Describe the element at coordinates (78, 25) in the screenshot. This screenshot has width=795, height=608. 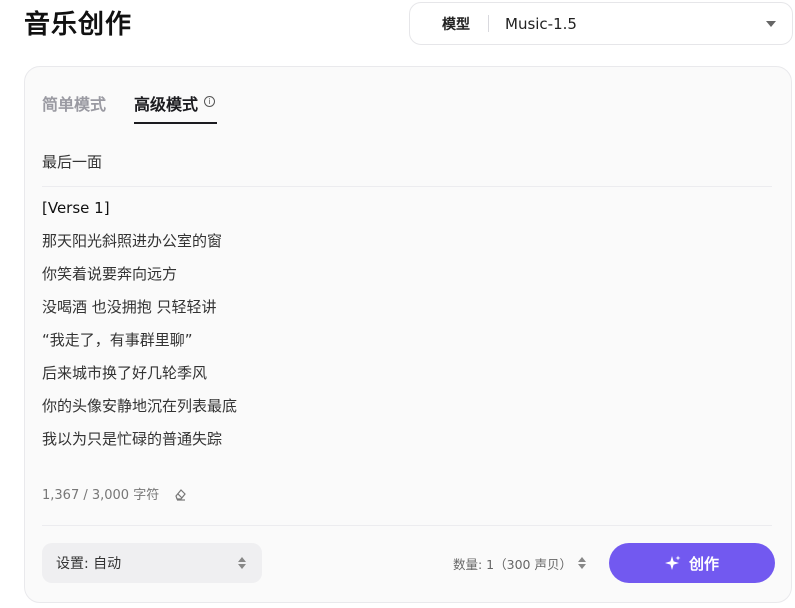
I see `page-title: 音乐创作` at that location.